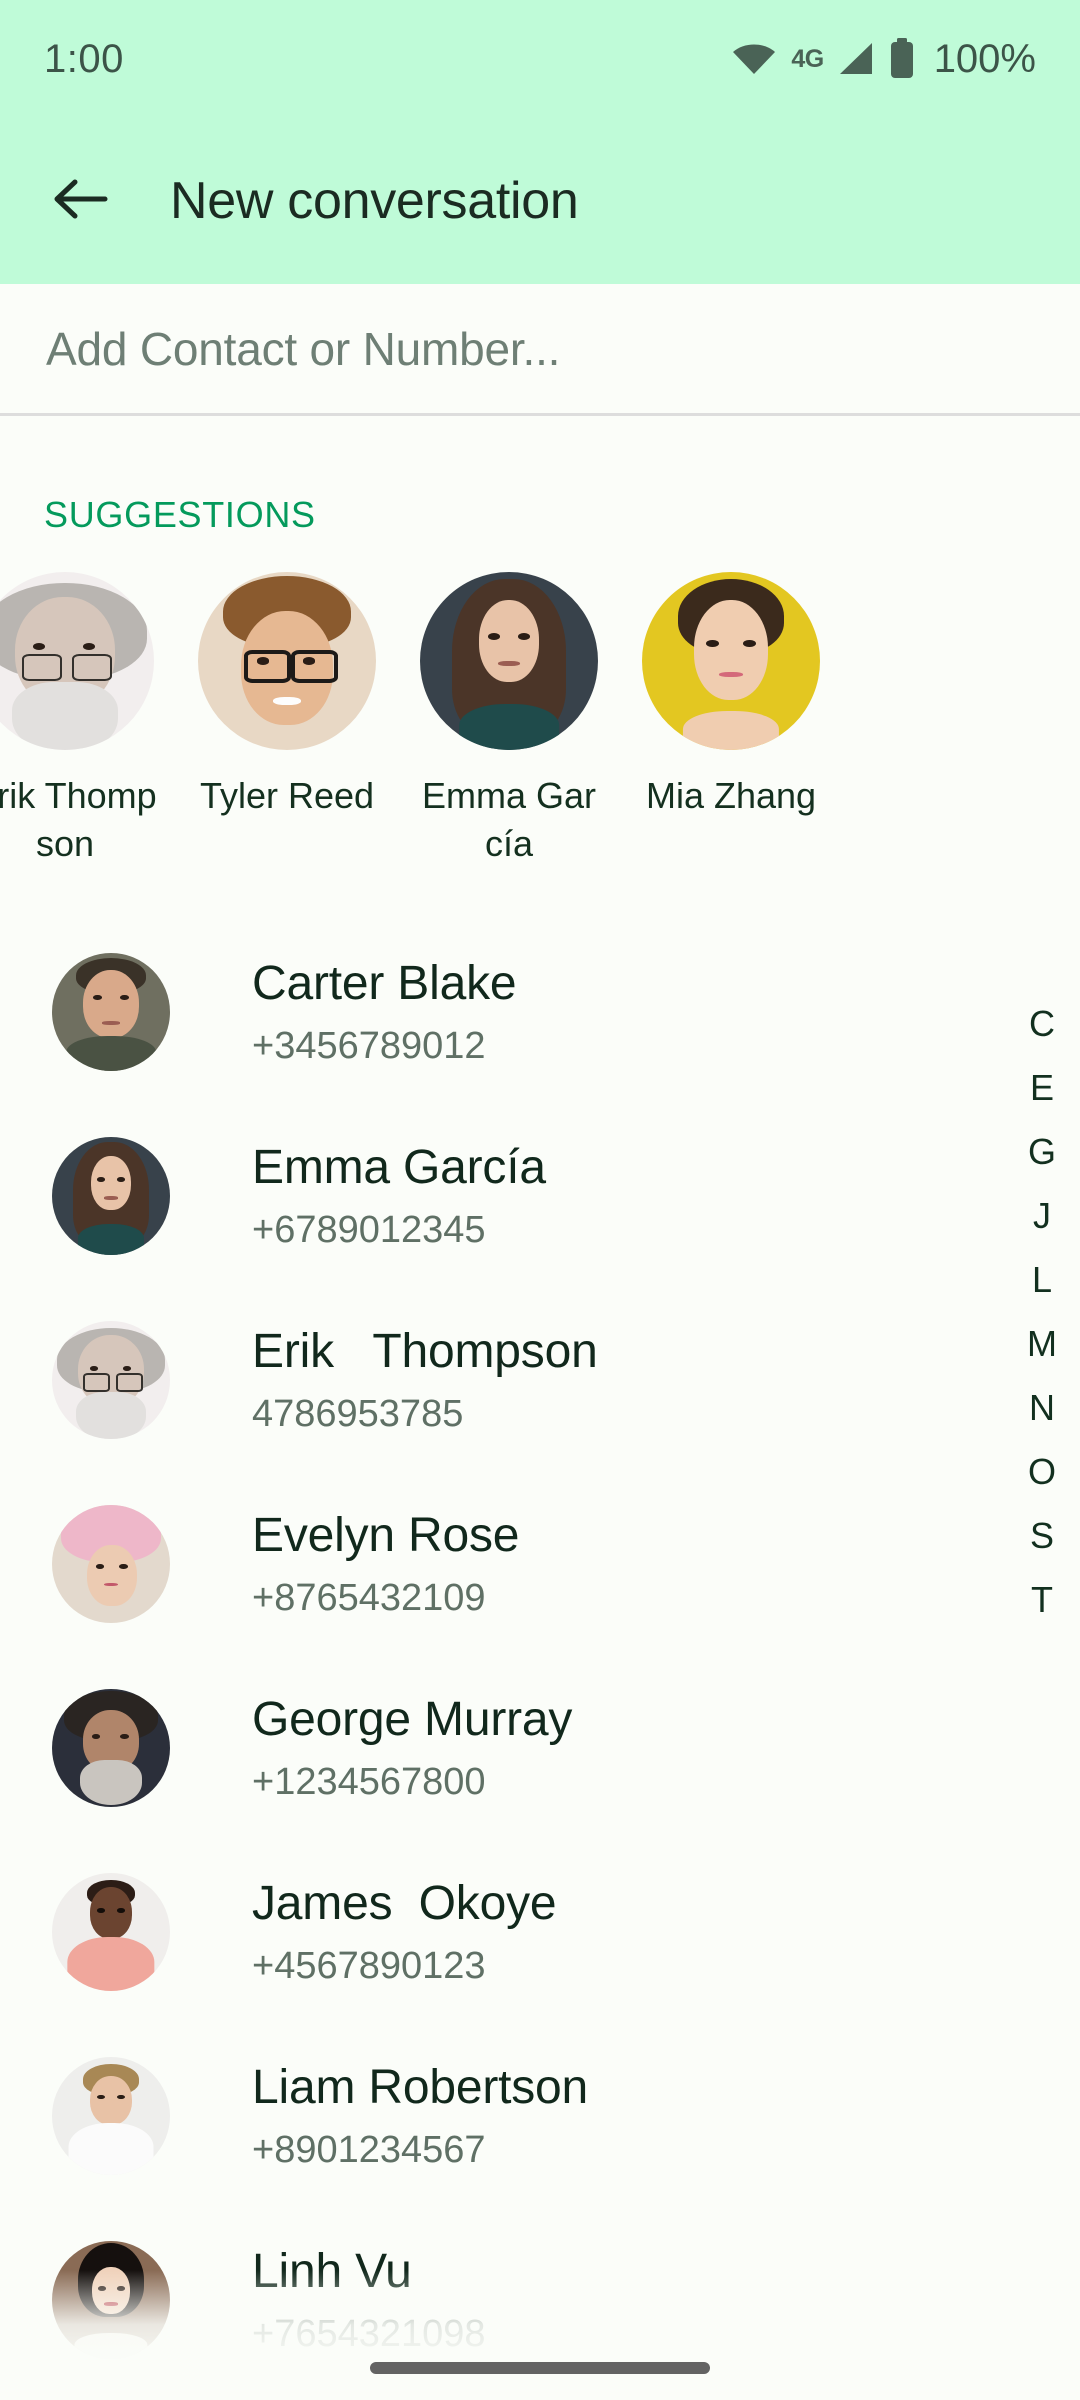  What do you see at coordinates (420, 2116) in the screenshot?
I see `contact-info: Liam Robertson +8901234567` at bounding box center [420, 2116].